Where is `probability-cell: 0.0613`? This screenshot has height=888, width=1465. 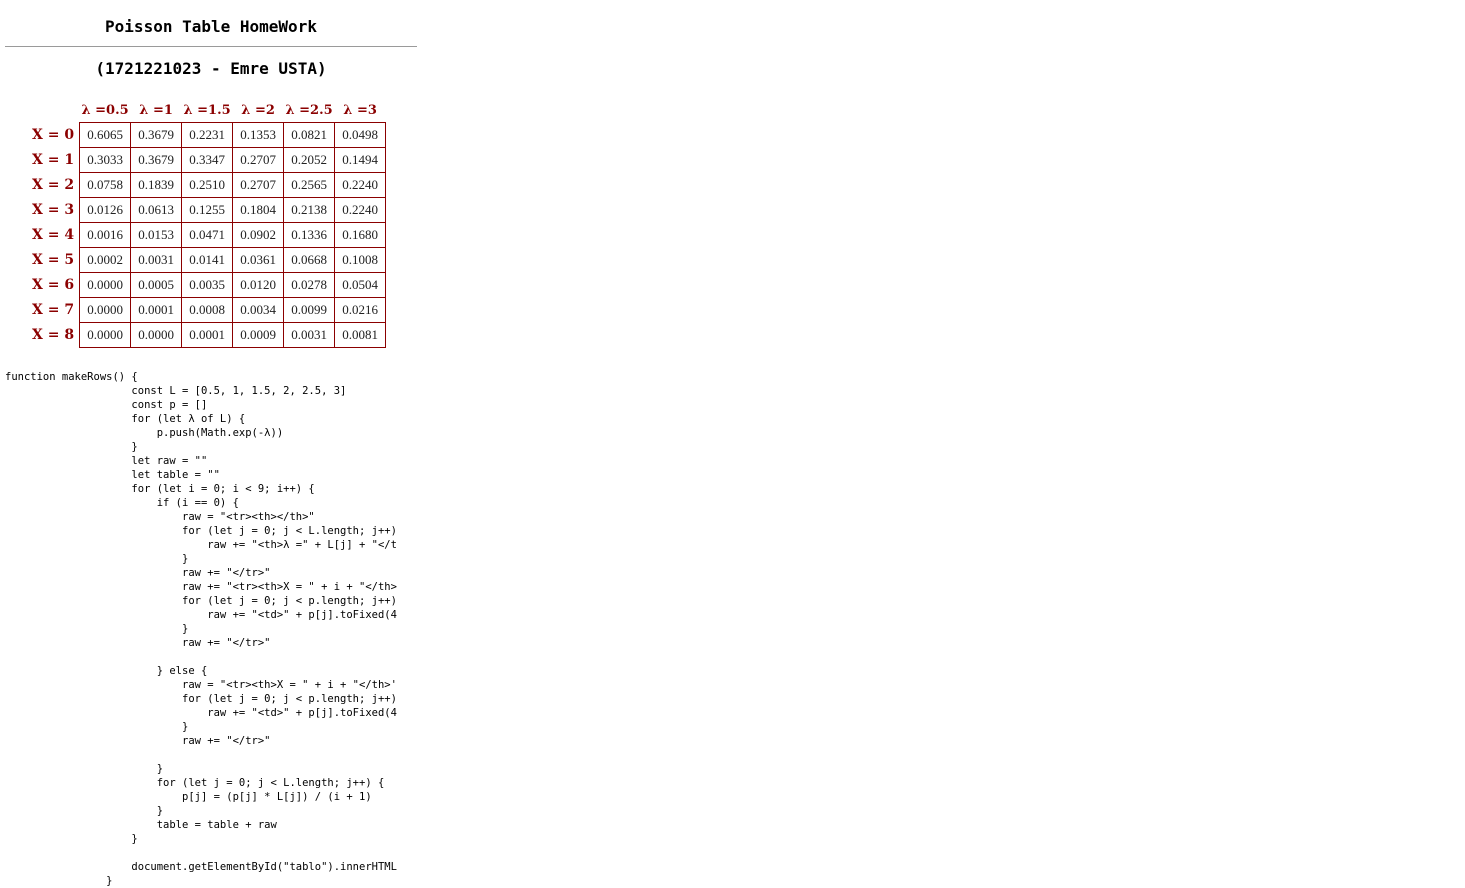
probability-cell: 0.0613 is located at coordinates (156, 210).